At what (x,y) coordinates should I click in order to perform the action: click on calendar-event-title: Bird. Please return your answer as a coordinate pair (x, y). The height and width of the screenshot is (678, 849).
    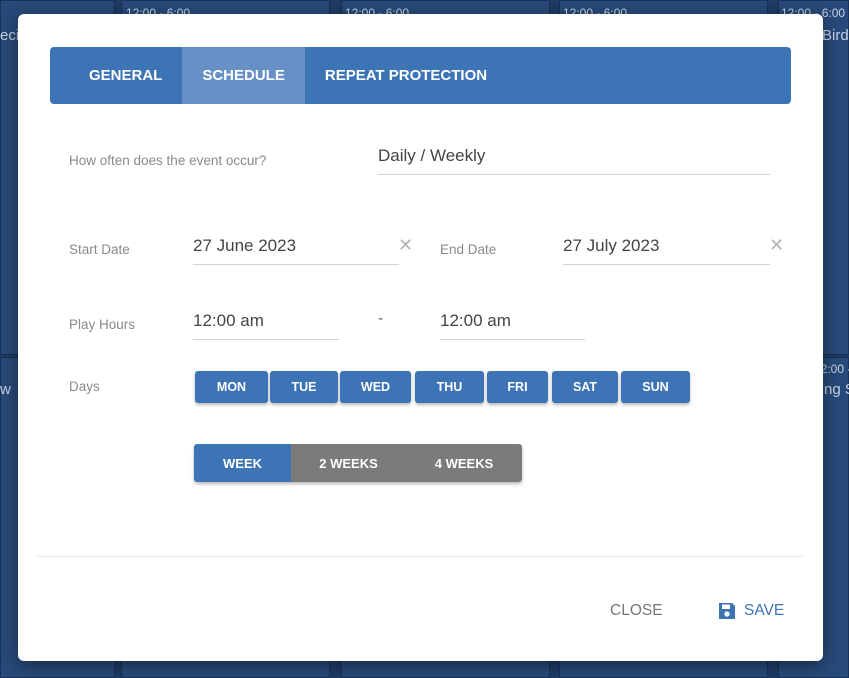
    Looking at the image, I should click on (835, 35).